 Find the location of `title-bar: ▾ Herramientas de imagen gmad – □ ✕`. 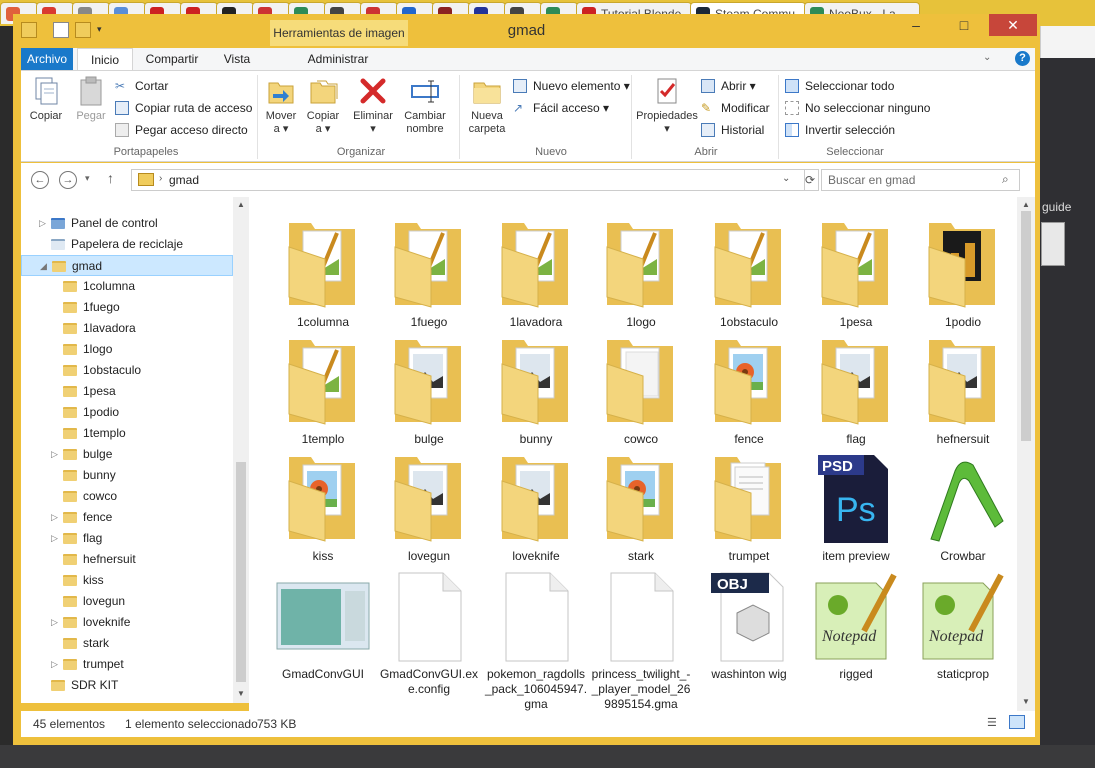

title-bar: ▾ Herramientas de imagen gmad – □ ✕ is located at coordinates (526, 30).